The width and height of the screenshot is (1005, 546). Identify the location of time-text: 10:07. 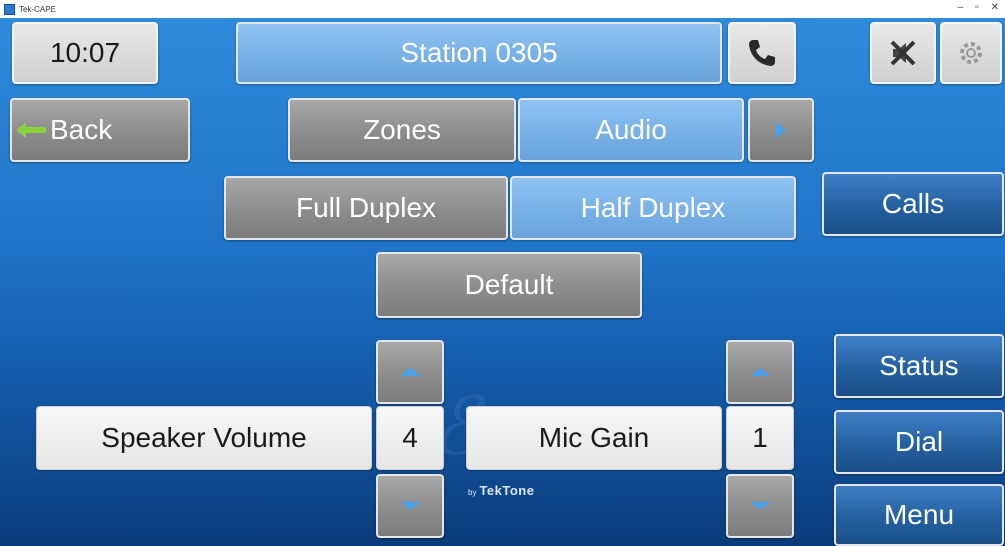
(85, 52).